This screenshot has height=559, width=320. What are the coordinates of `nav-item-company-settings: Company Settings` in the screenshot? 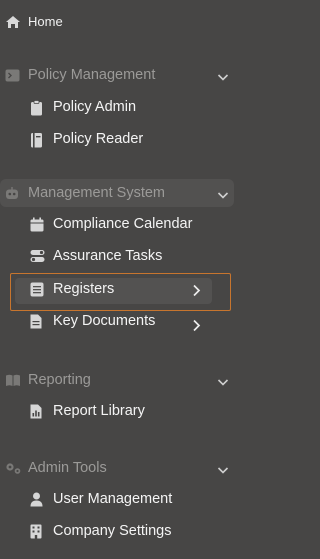 It's located at (121, 532).